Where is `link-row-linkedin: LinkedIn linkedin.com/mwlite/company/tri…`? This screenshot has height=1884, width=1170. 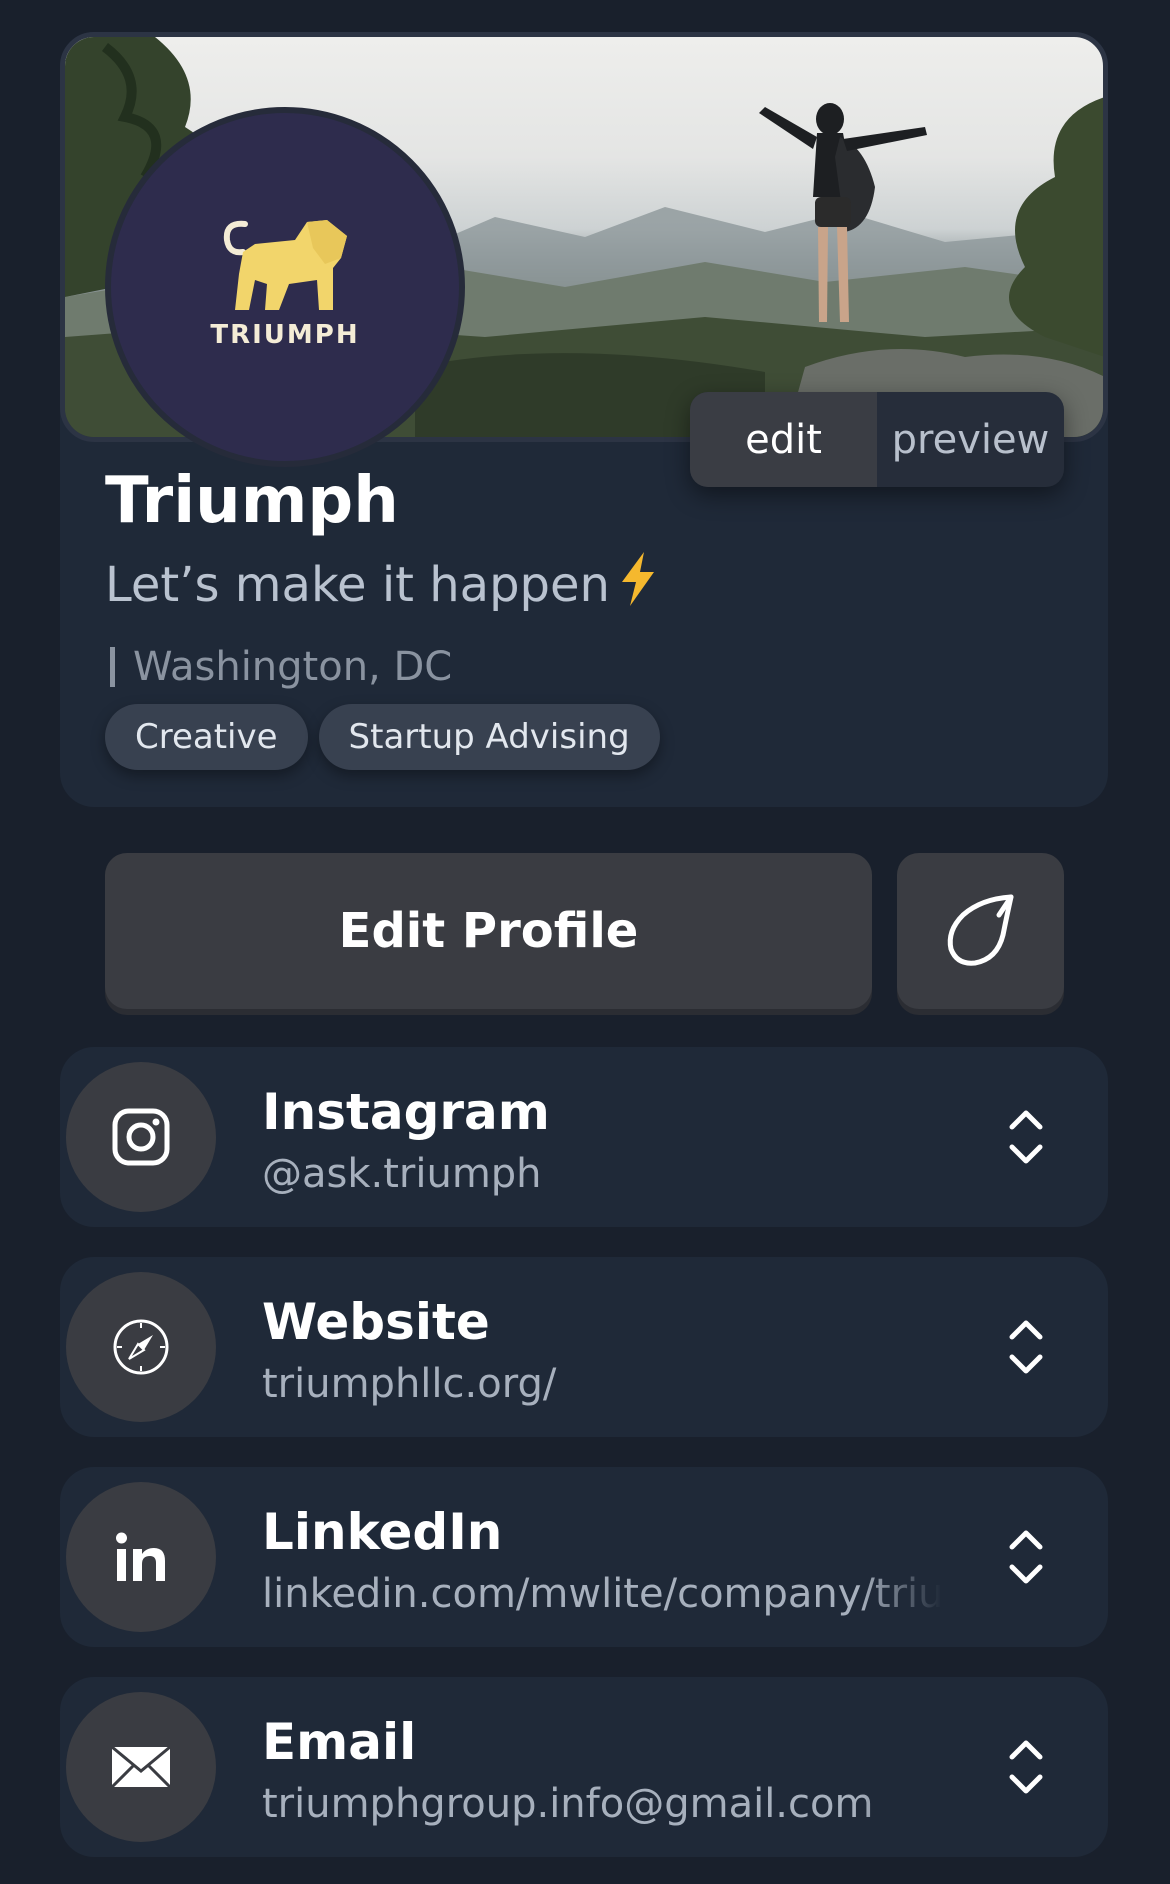
link-row-linkedin: LinkedIn linkedin.com/mwlite/company/tri… is located at coordinates (584, 1557).